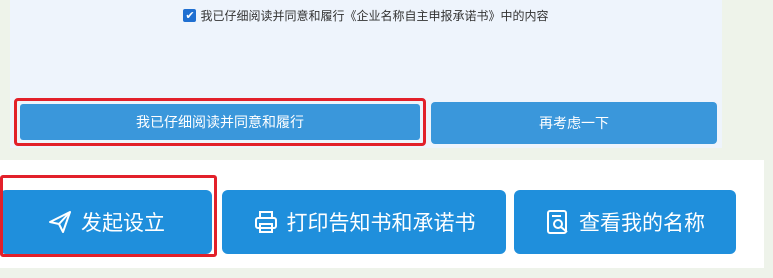  I want to click on agreement-text: 我已仔细阅读并同意和履行《企业名称自主申报承诺书》中的内容, so click(374, 15).